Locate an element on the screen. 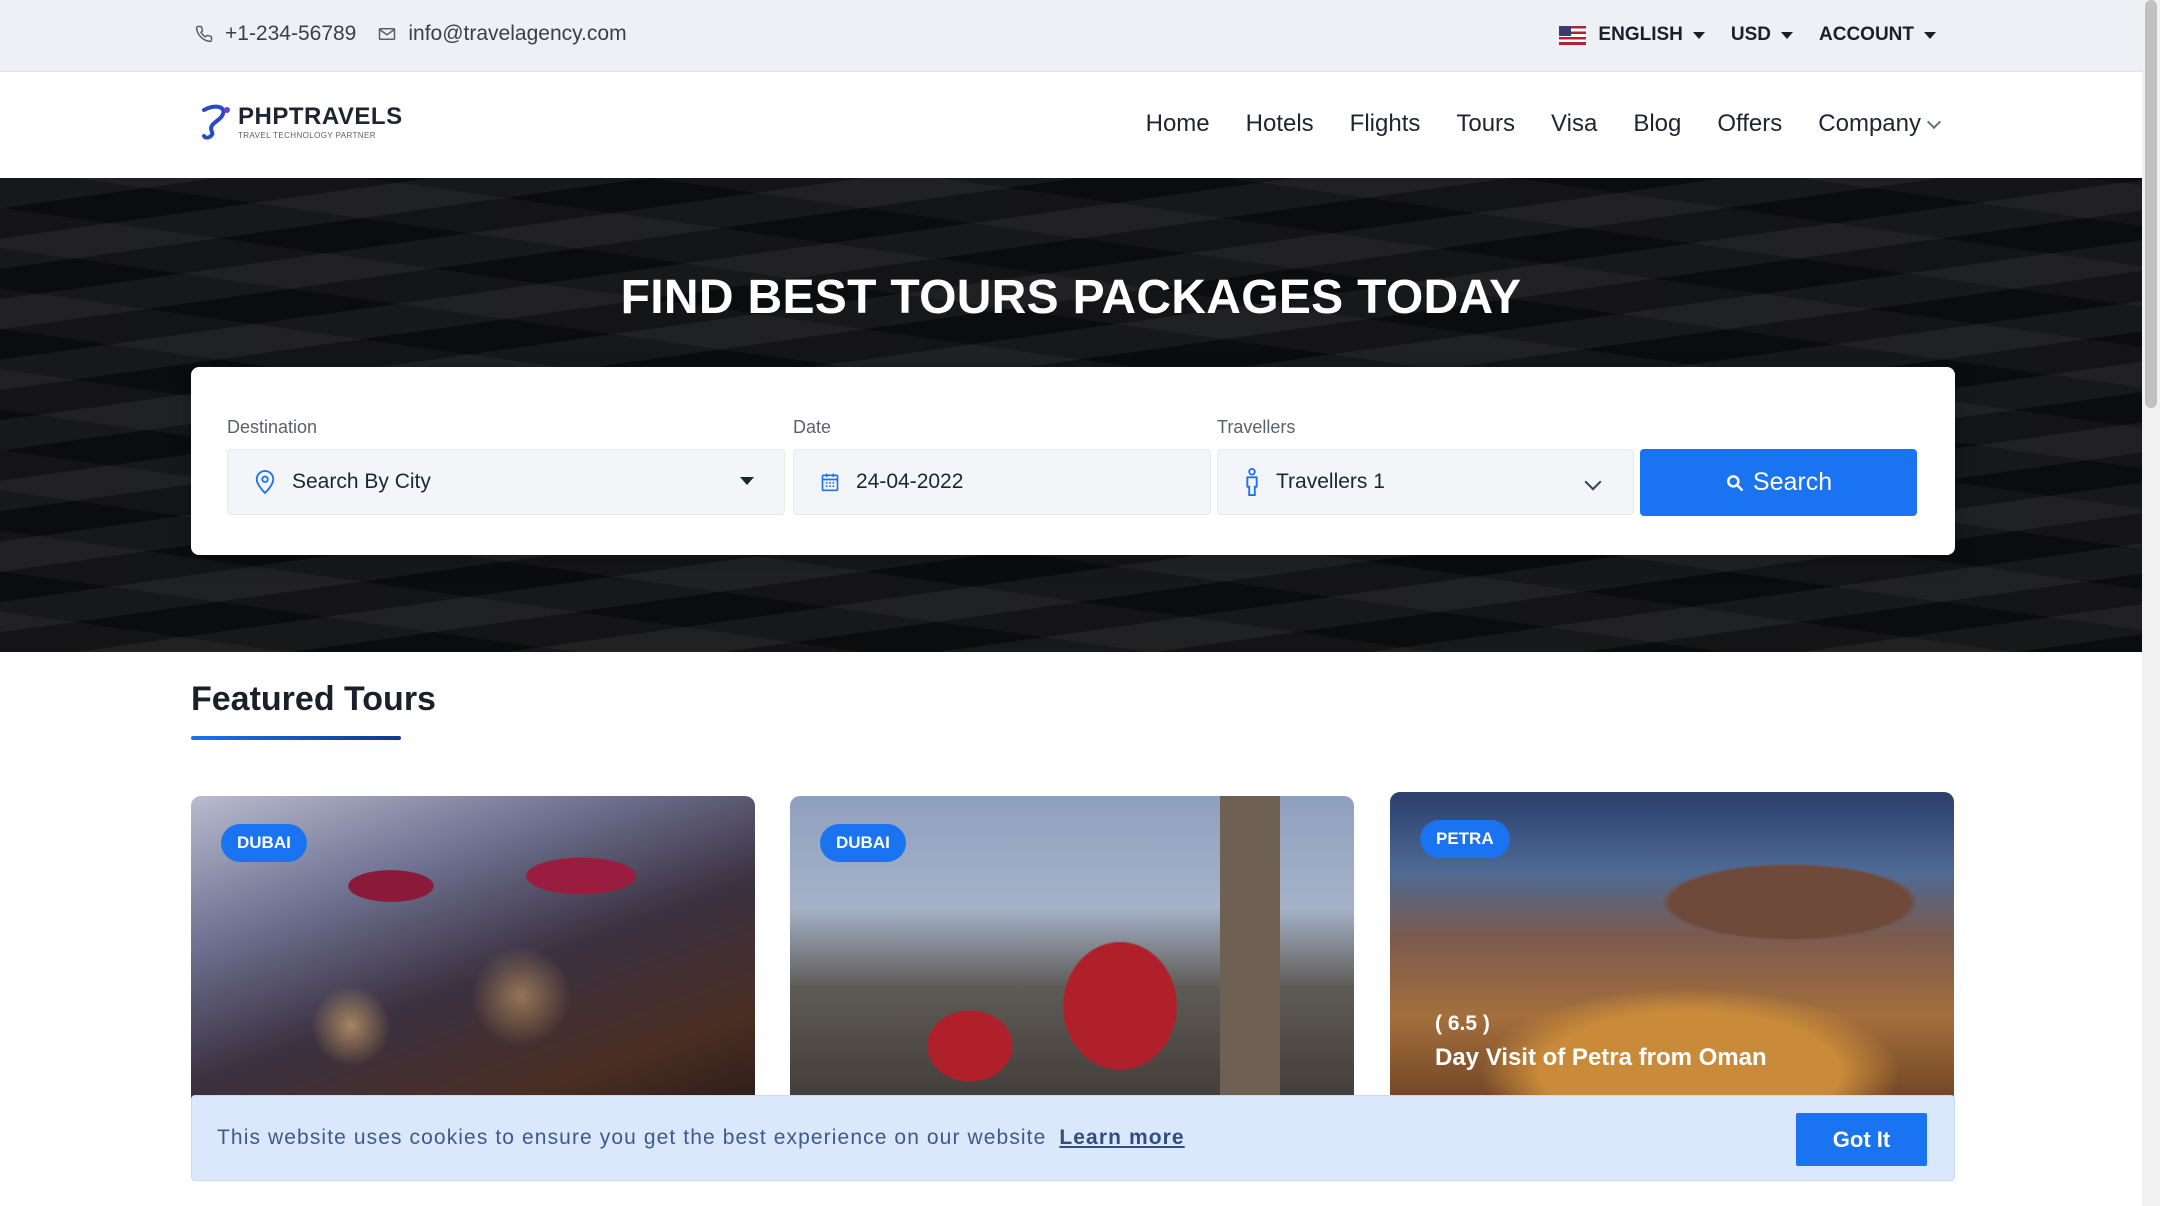 Image resolution: width=2160 pixels, height=1206 pixels. map-pin-icon is located at coordinates (265, 482).